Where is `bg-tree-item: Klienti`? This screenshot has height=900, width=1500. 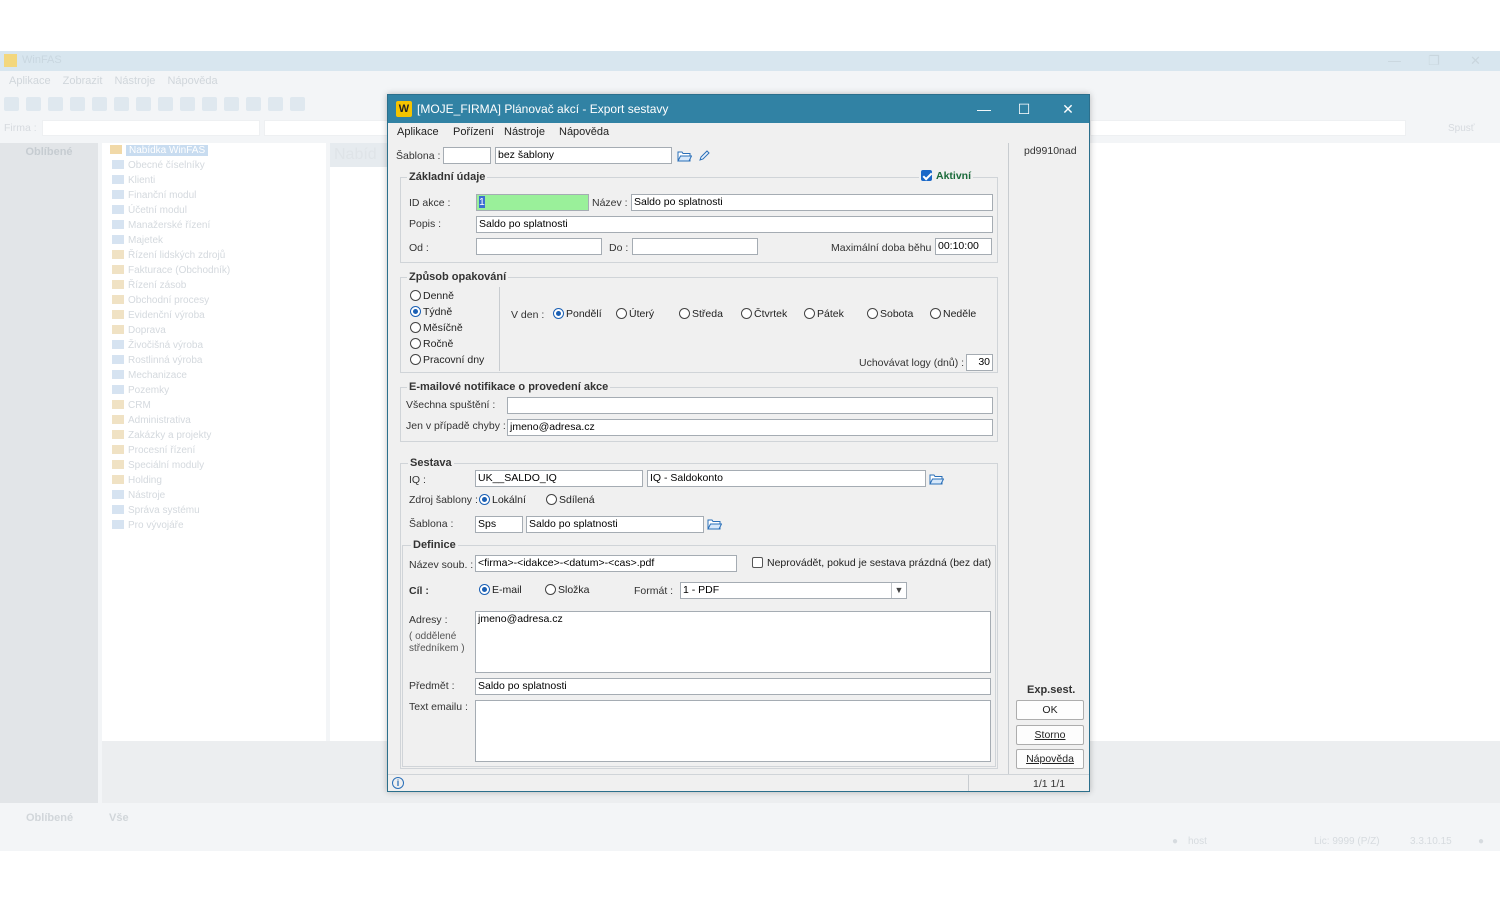 bg-tree-item: Klienti is located at coordinates (133, 182).